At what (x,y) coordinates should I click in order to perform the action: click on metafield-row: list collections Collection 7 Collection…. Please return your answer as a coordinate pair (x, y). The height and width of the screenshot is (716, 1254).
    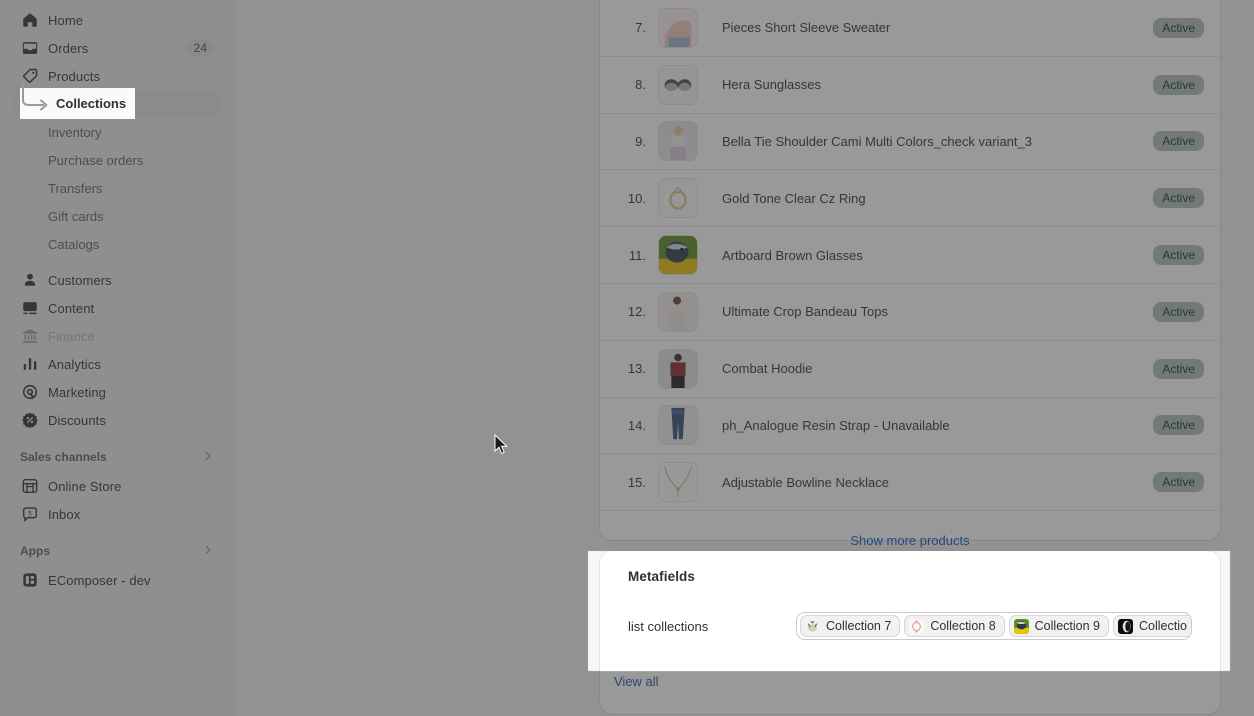
    Looking at the image, I should click on (910, 626).